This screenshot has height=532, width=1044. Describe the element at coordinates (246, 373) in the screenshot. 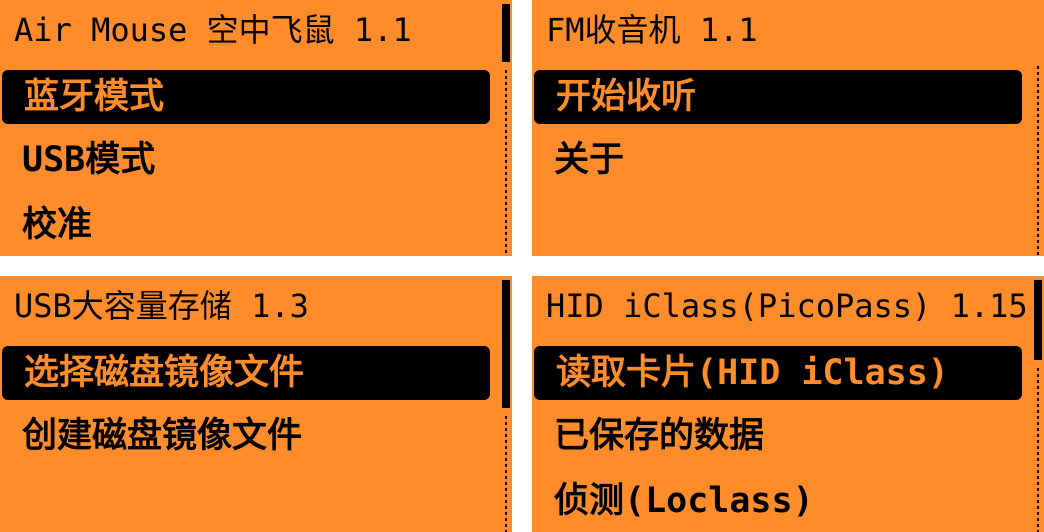

I see `menu-item-select-disk-image: 选择磁盘镜像文件` at that location.